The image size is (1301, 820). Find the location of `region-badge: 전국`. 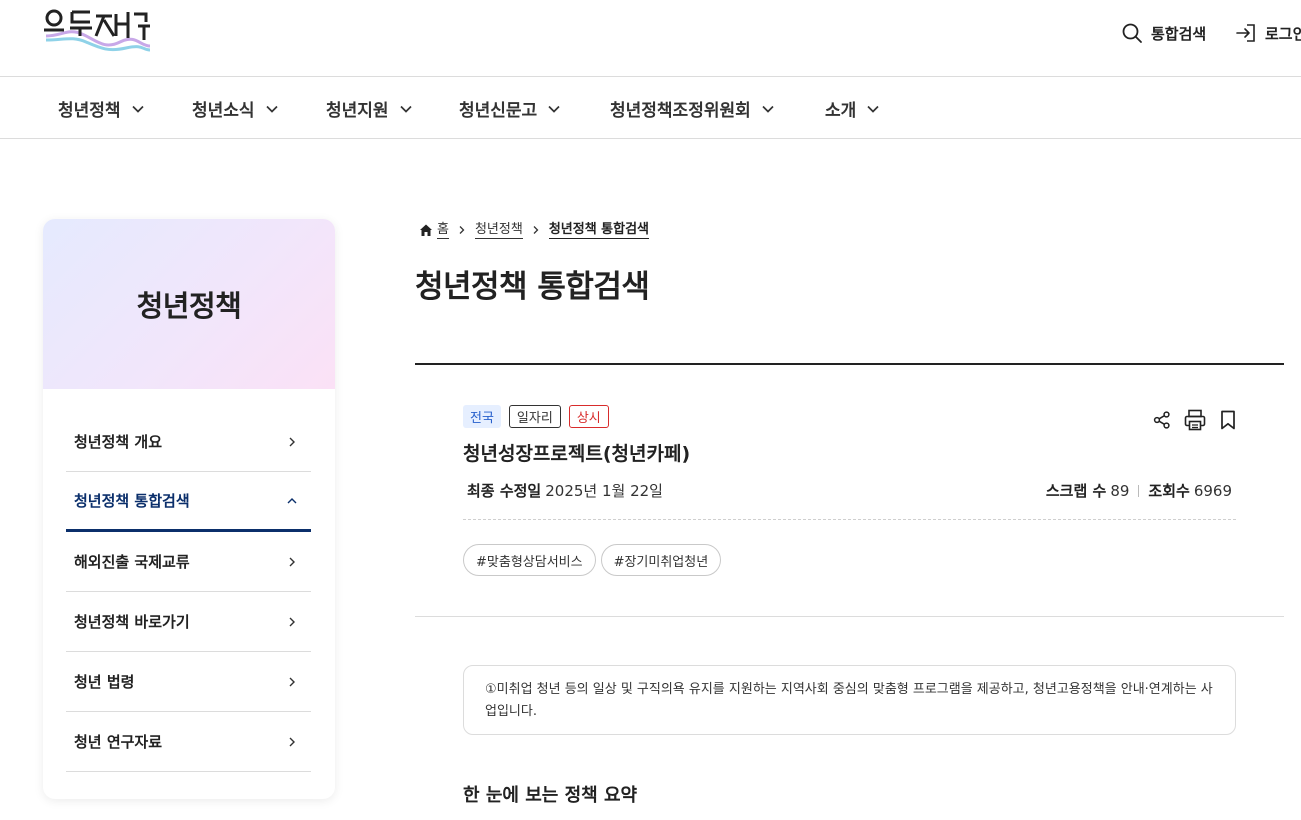

region-badge: 전국 is located at coordinates (482, 416).